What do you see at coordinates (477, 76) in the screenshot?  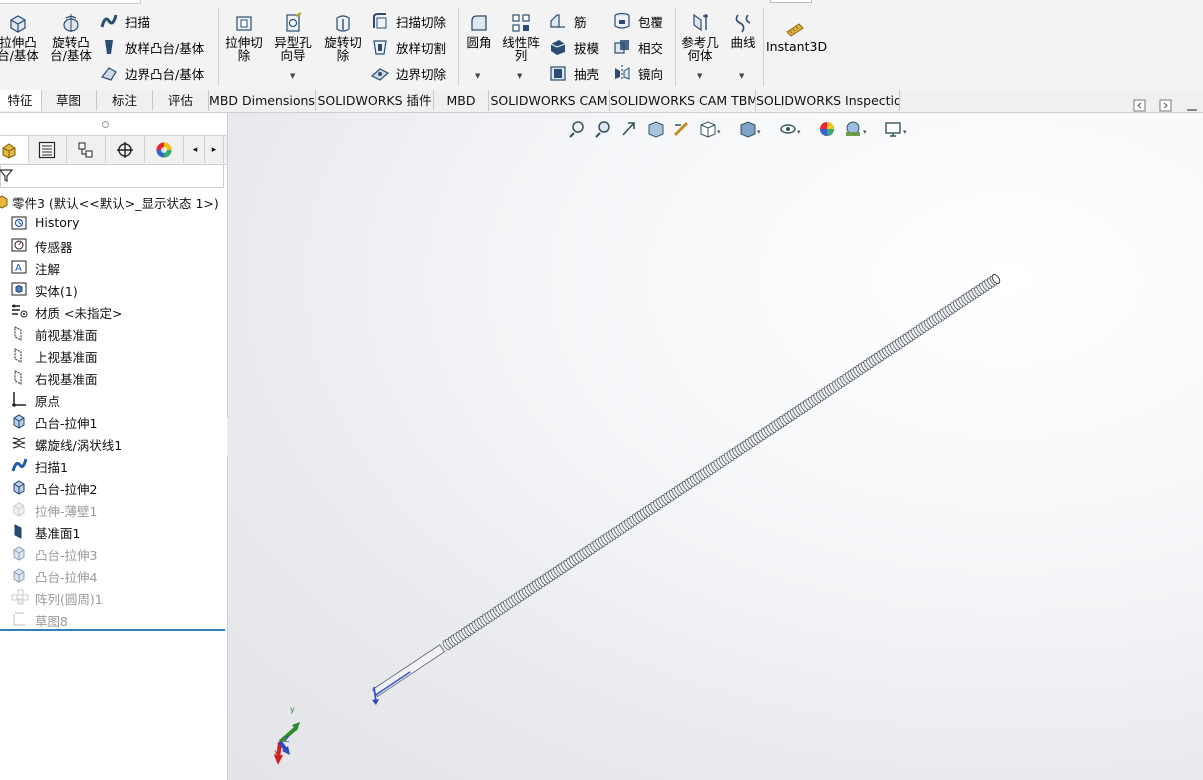 I see `fillet-dropdown-caret: ▼` at bounding box center [477, 76].